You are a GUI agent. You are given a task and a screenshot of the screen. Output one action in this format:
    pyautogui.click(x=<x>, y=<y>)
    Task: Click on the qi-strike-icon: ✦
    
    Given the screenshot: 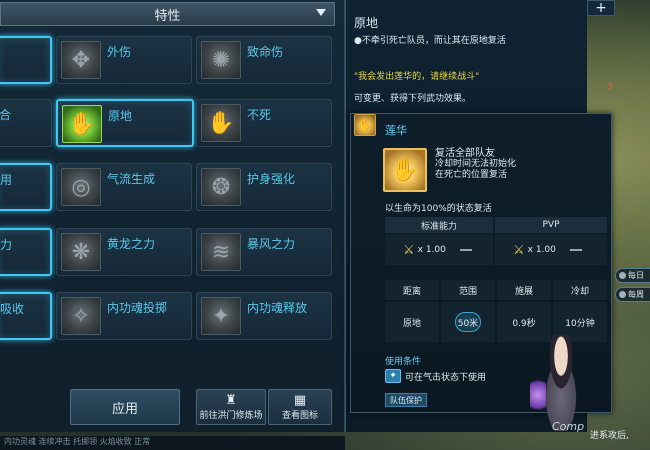 What is the action you would take?
    pyautogui.click(x=393, y=376)
    